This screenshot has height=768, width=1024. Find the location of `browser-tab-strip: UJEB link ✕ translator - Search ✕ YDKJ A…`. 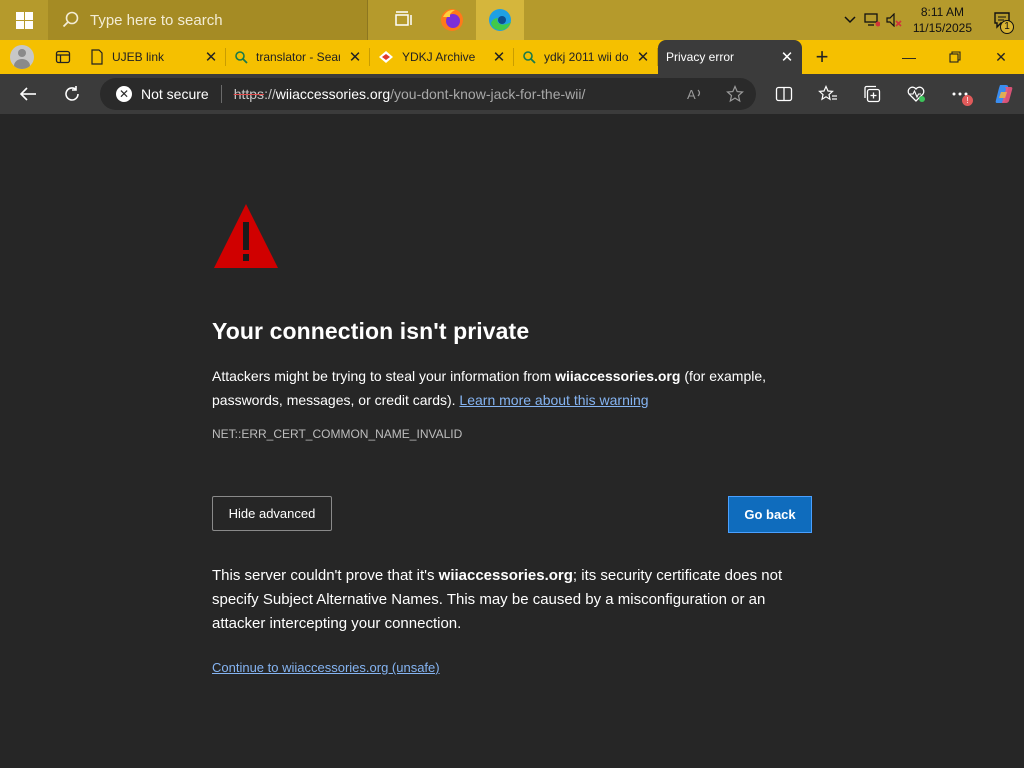

browser-tab-strip: UJEB link ✕ translator - Search ✕ YDKJ A… is located at coordinates (512, 57).